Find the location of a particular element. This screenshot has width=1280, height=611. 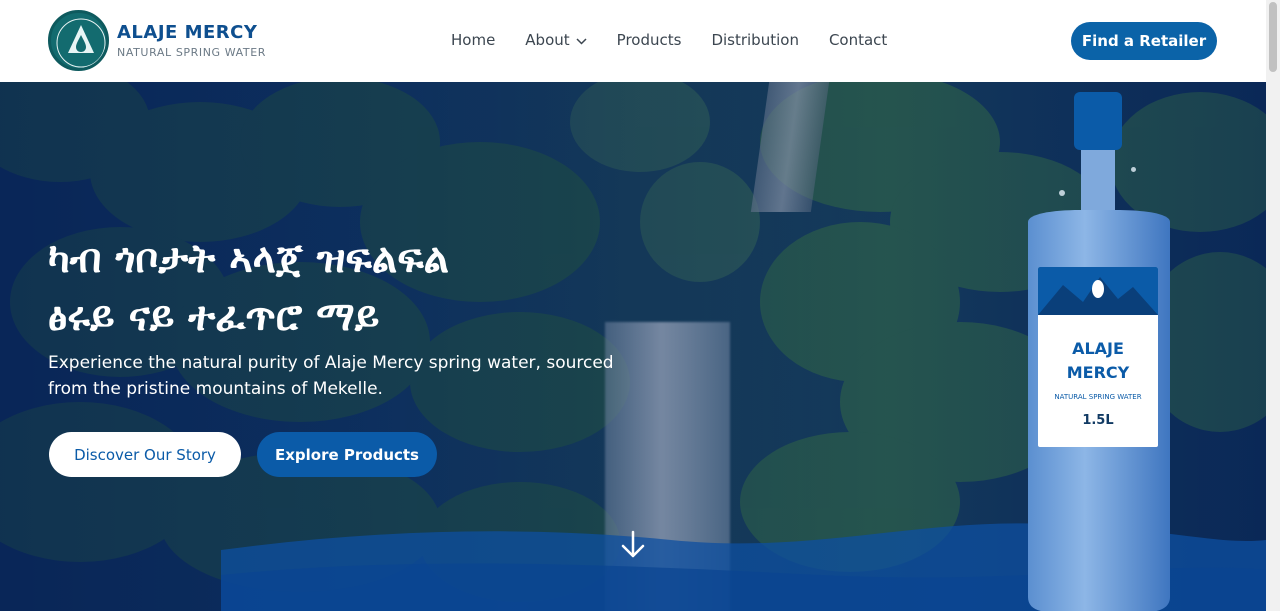

nav-contact: Contact is located at coordinates (858, 40).